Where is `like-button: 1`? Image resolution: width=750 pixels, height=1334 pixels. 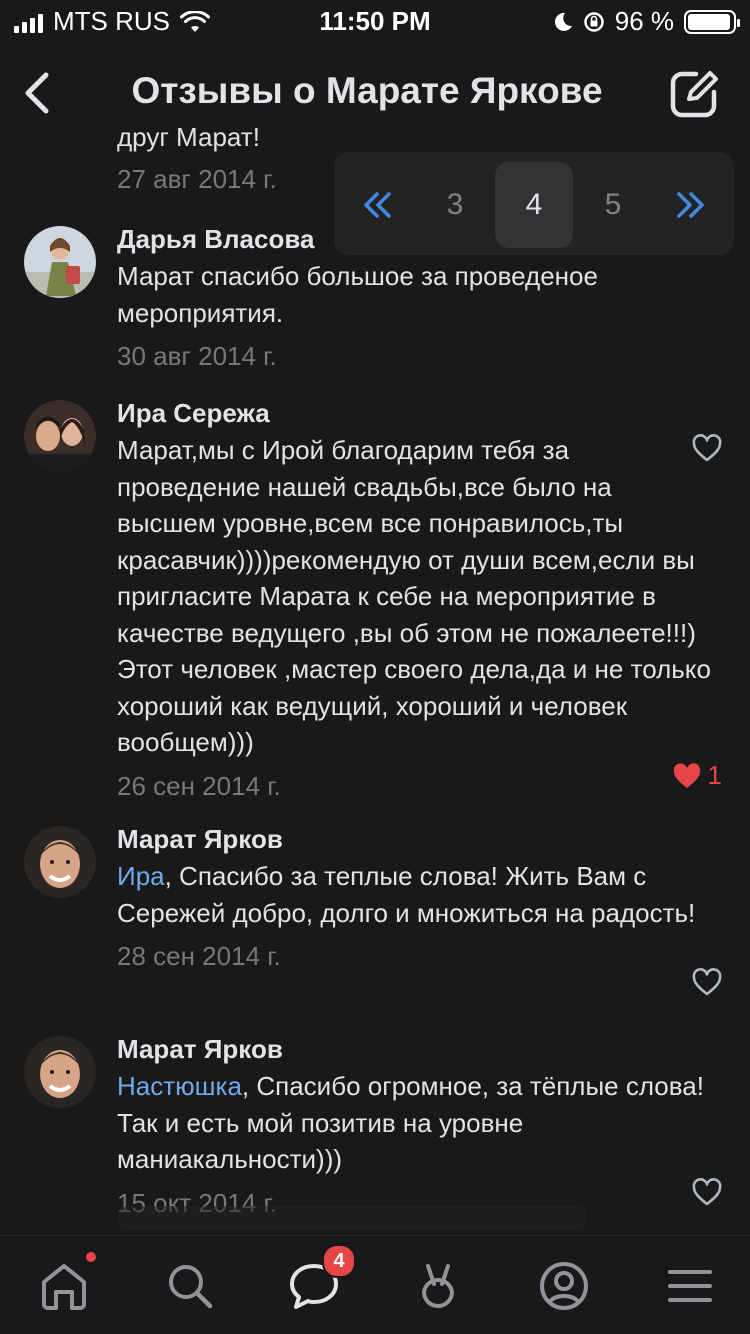 like-button: 1 is located at coordinates (697, 775).